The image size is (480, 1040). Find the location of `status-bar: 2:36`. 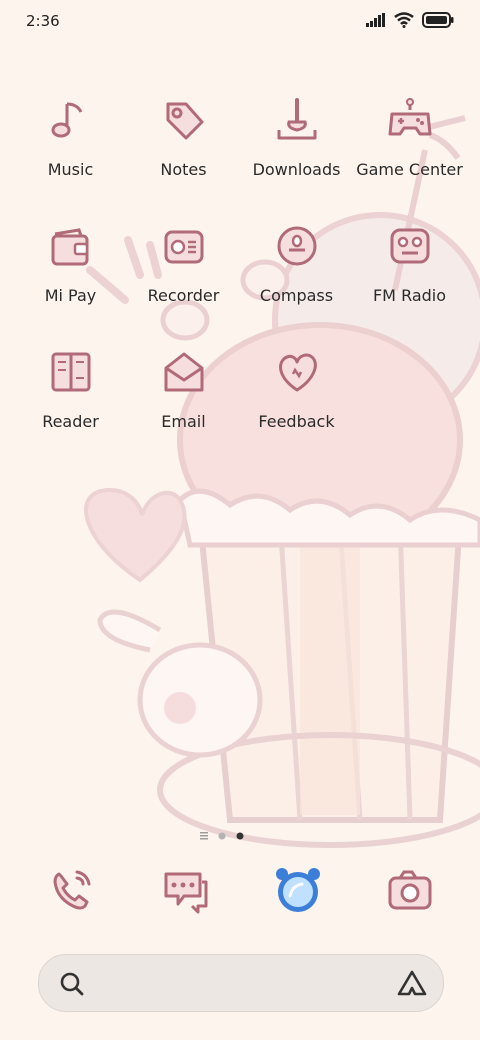

status-bar: 2:36 is located at coordinates (240, 22).